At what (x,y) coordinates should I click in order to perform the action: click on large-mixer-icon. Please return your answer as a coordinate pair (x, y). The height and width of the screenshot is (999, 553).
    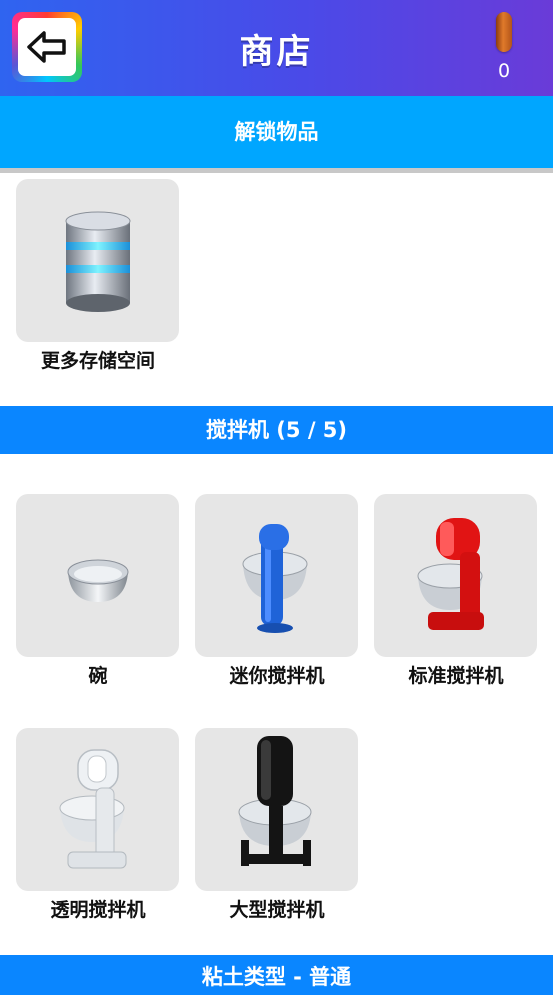
    Looking at the image, I should click on (275, 801).